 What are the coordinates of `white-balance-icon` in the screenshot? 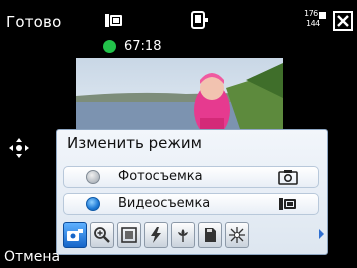 It's located at (237, 235).